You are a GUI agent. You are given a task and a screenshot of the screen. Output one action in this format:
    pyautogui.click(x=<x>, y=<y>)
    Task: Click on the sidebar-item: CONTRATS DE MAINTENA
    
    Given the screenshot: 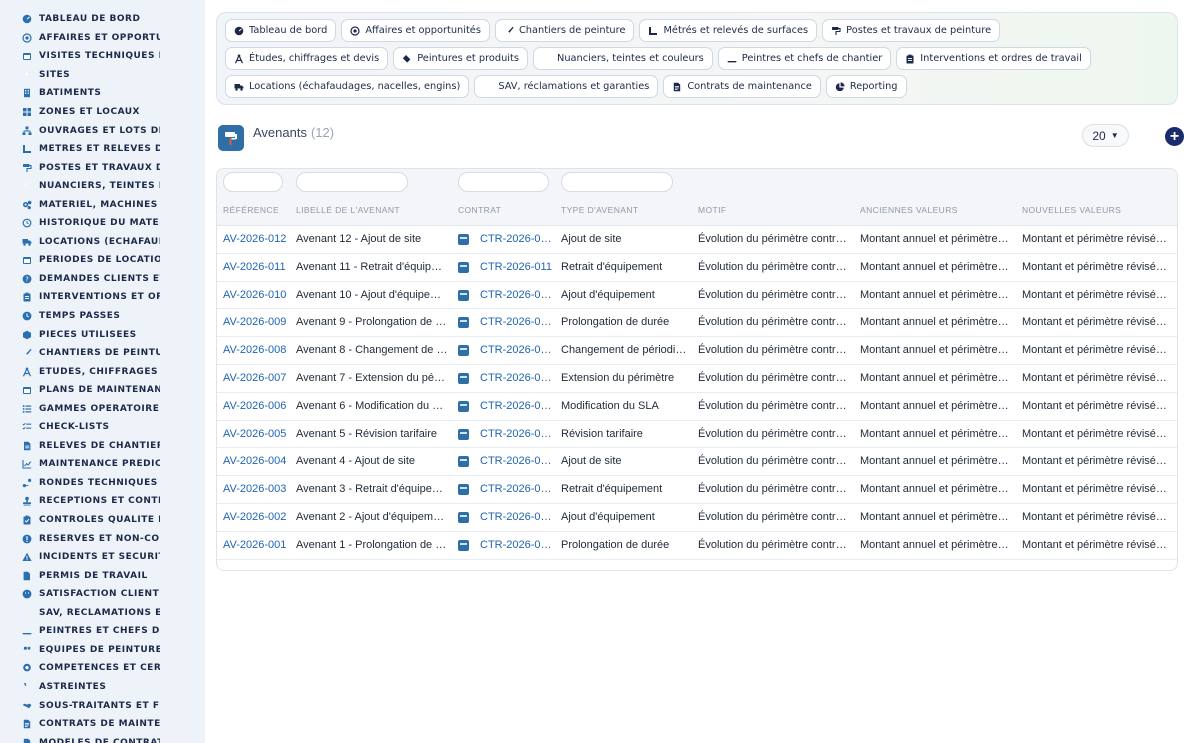 What is the action you would take?
    pyautogui.click(x=80, y=724)
    